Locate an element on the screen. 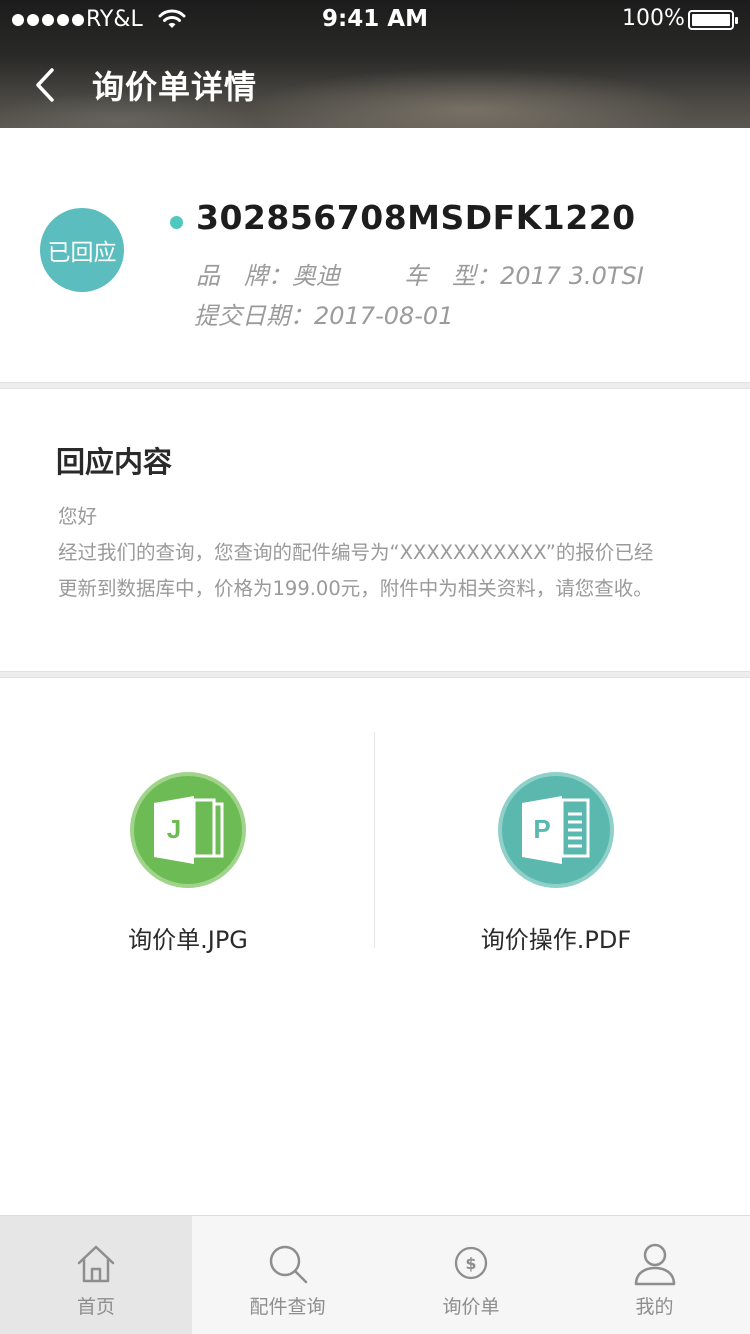 Image resolution: width=750 pixels, height=1334 pixels. battery-percent: 100% is located at coordinates (653, 18).